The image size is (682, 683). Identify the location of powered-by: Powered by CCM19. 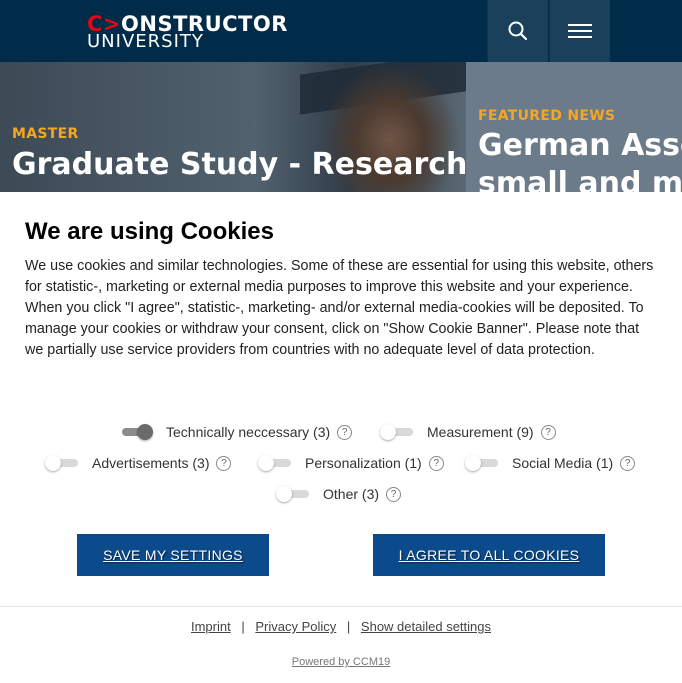
(341, 662).